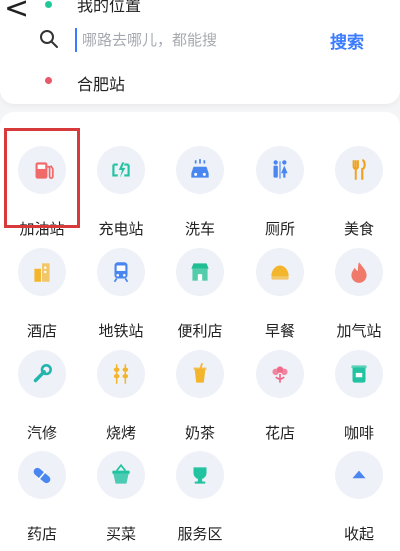  Describe the element at coordinates (48, 4) in the screenshot. I see `start-location-dot-icon` at that location.